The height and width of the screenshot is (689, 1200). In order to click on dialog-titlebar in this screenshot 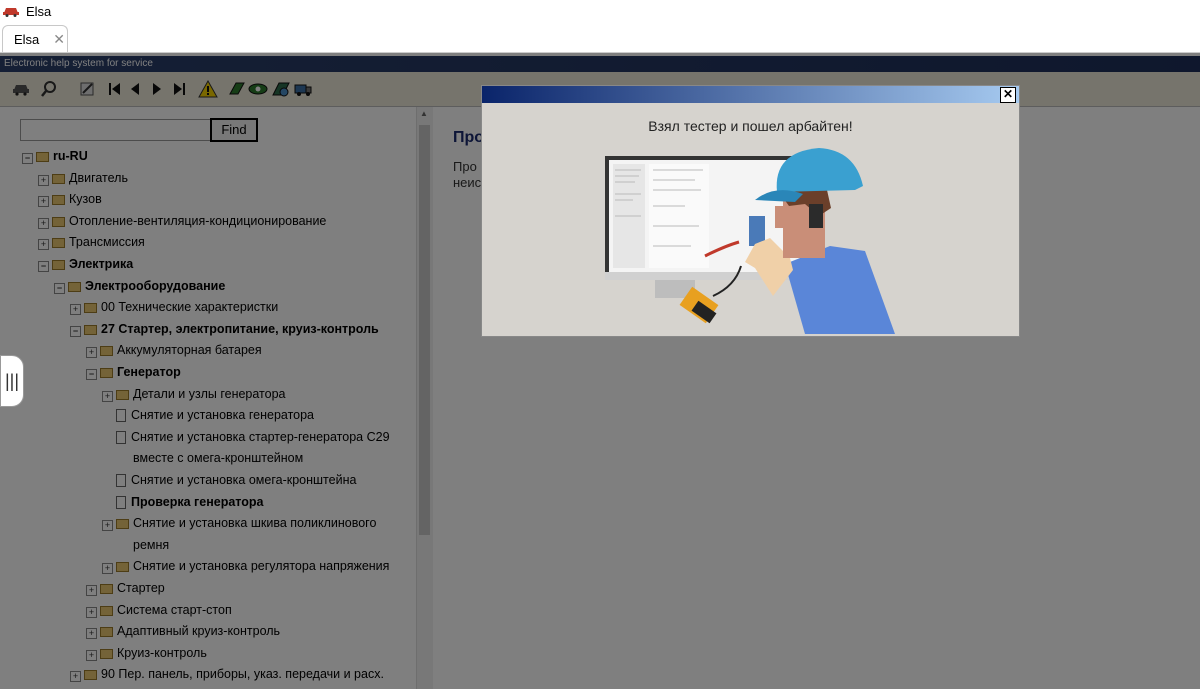, I will do `click(750, 94)`.